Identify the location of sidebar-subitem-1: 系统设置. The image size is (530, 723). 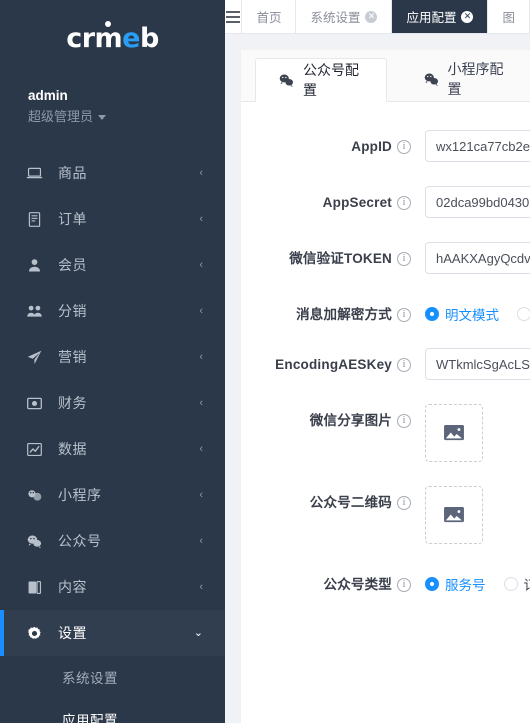
(112, 677).